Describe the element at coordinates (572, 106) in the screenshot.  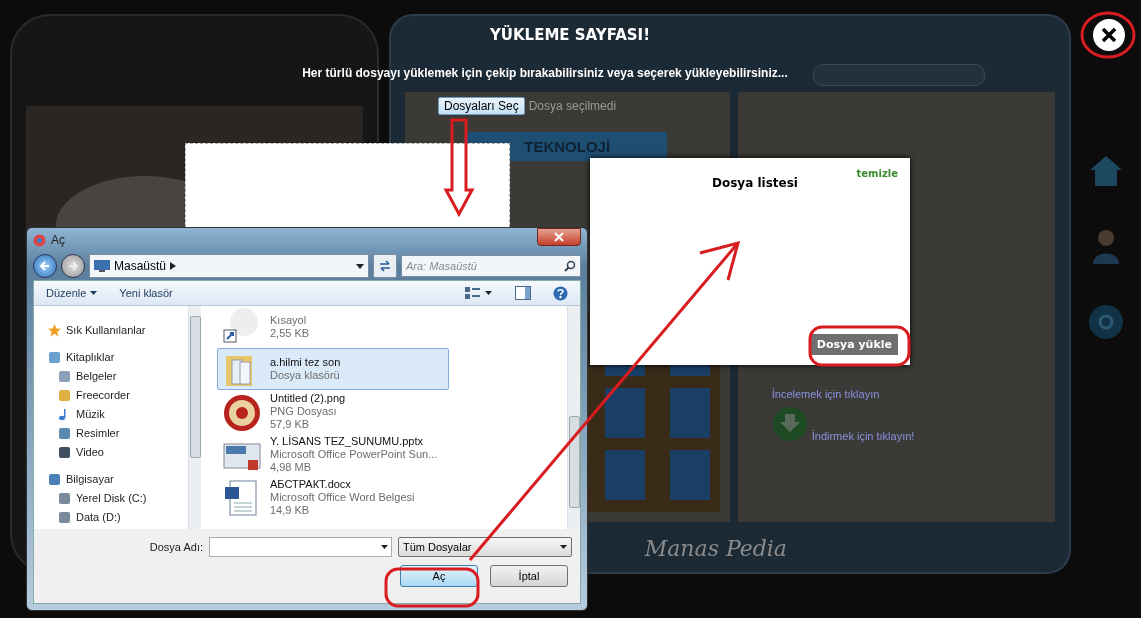
I see `file-status: Dosya seçilmedi` at that location.